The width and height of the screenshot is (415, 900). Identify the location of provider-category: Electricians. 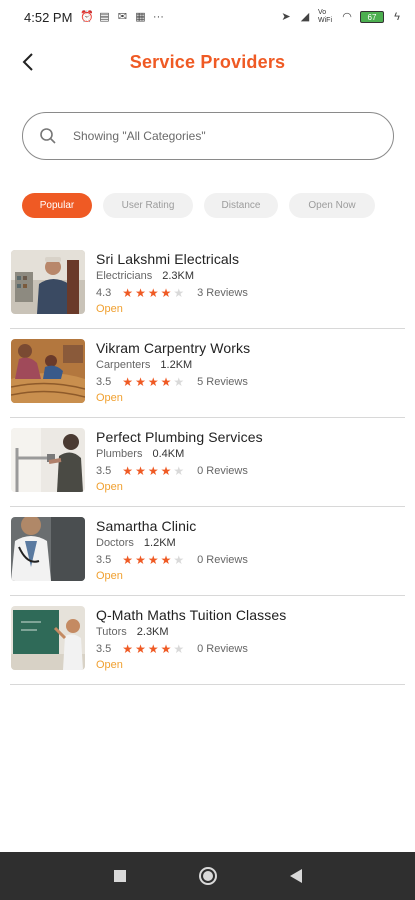
(124, 276).